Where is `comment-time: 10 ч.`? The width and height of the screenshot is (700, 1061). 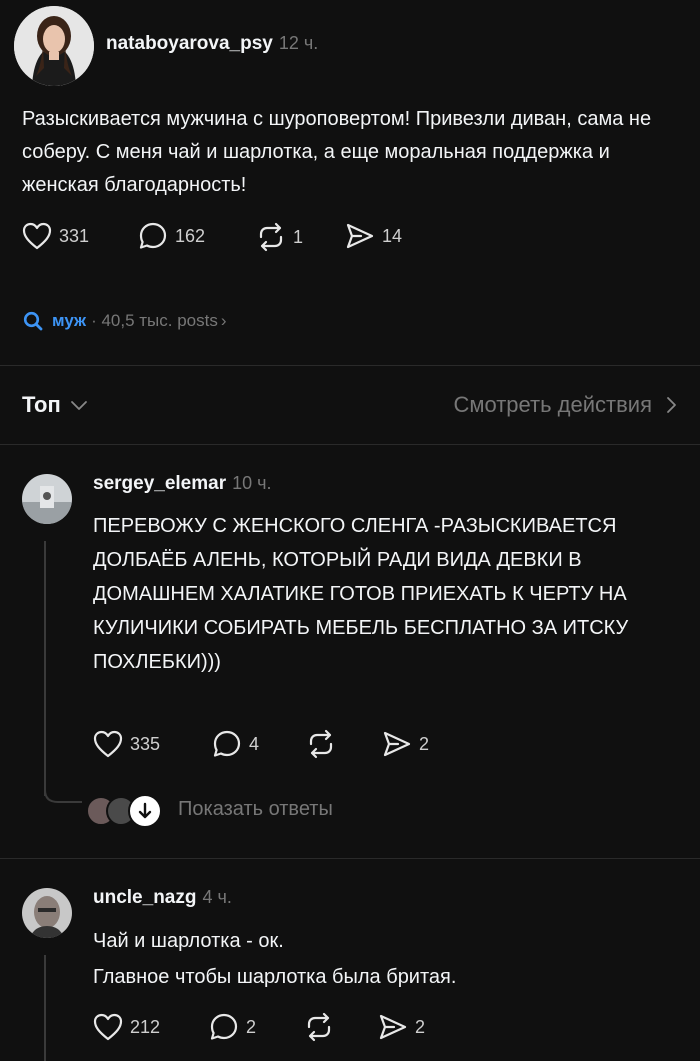
comment-time: 10 ч. is located at coordinates (252, 483).